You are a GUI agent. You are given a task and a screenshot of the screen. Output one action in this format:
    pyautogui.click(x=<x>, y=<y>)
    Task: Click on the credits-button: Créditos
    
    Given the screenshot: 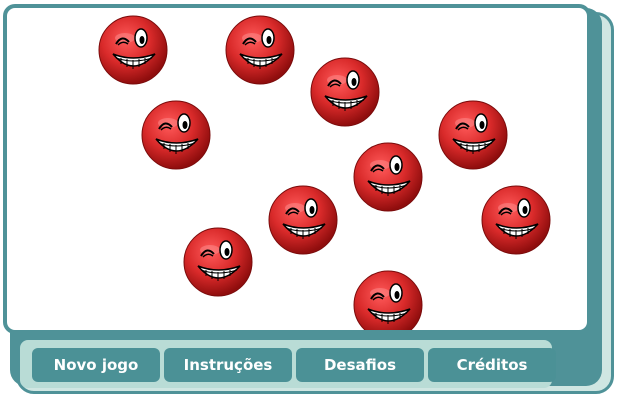 What is the action you would take?
    pyautogui.click(x=492, y=365)
    